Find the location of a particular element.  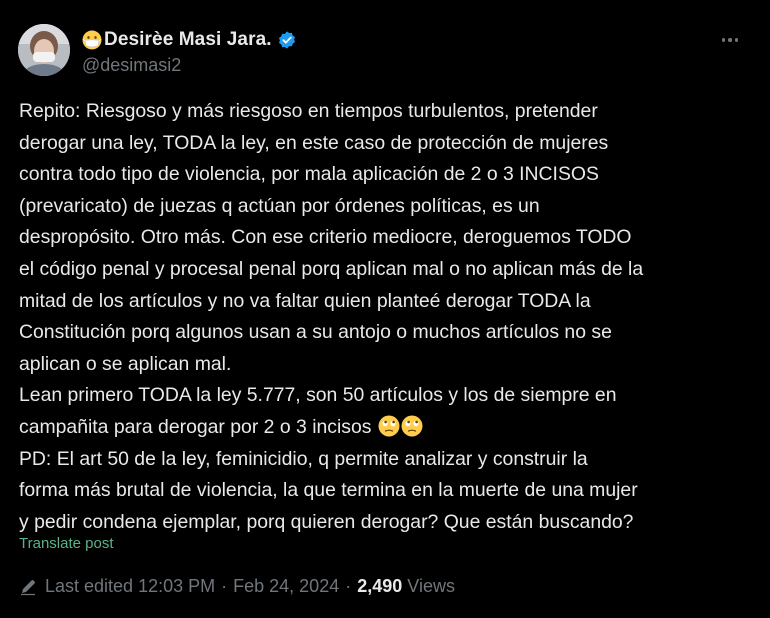

tweet-header: Desirèe Masi Jara. @desimasi2 is located at coordinates (385, 52).